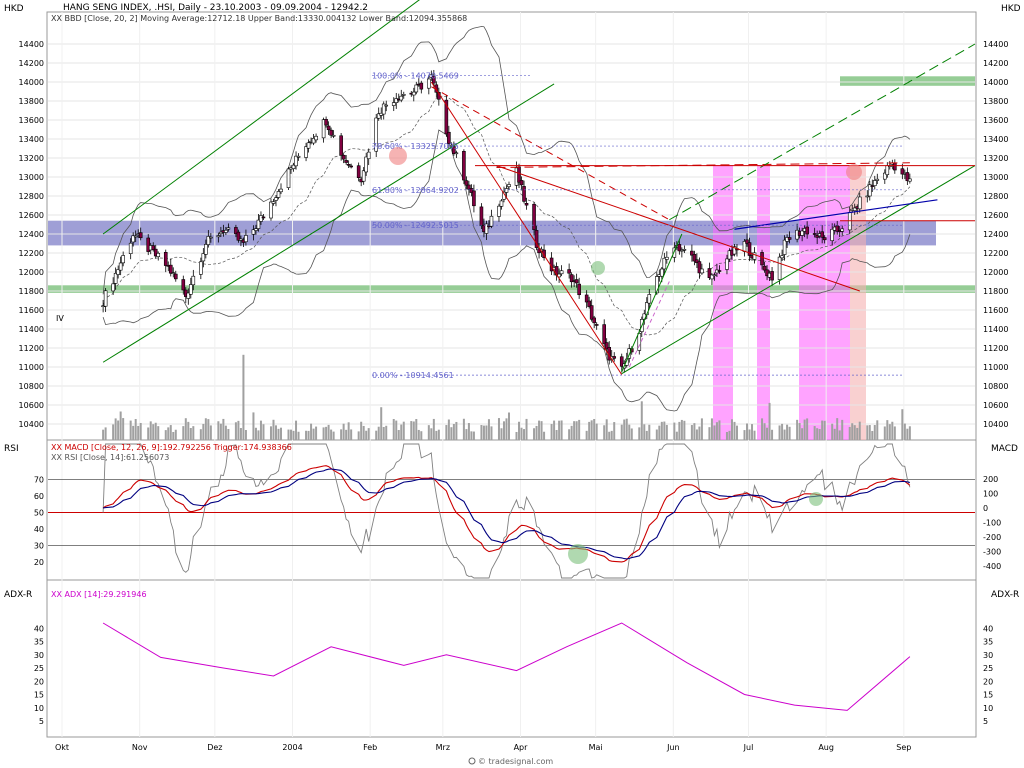  I want to click on adx-legend: XX ADX [14]:29.291946, so click(99, 594).